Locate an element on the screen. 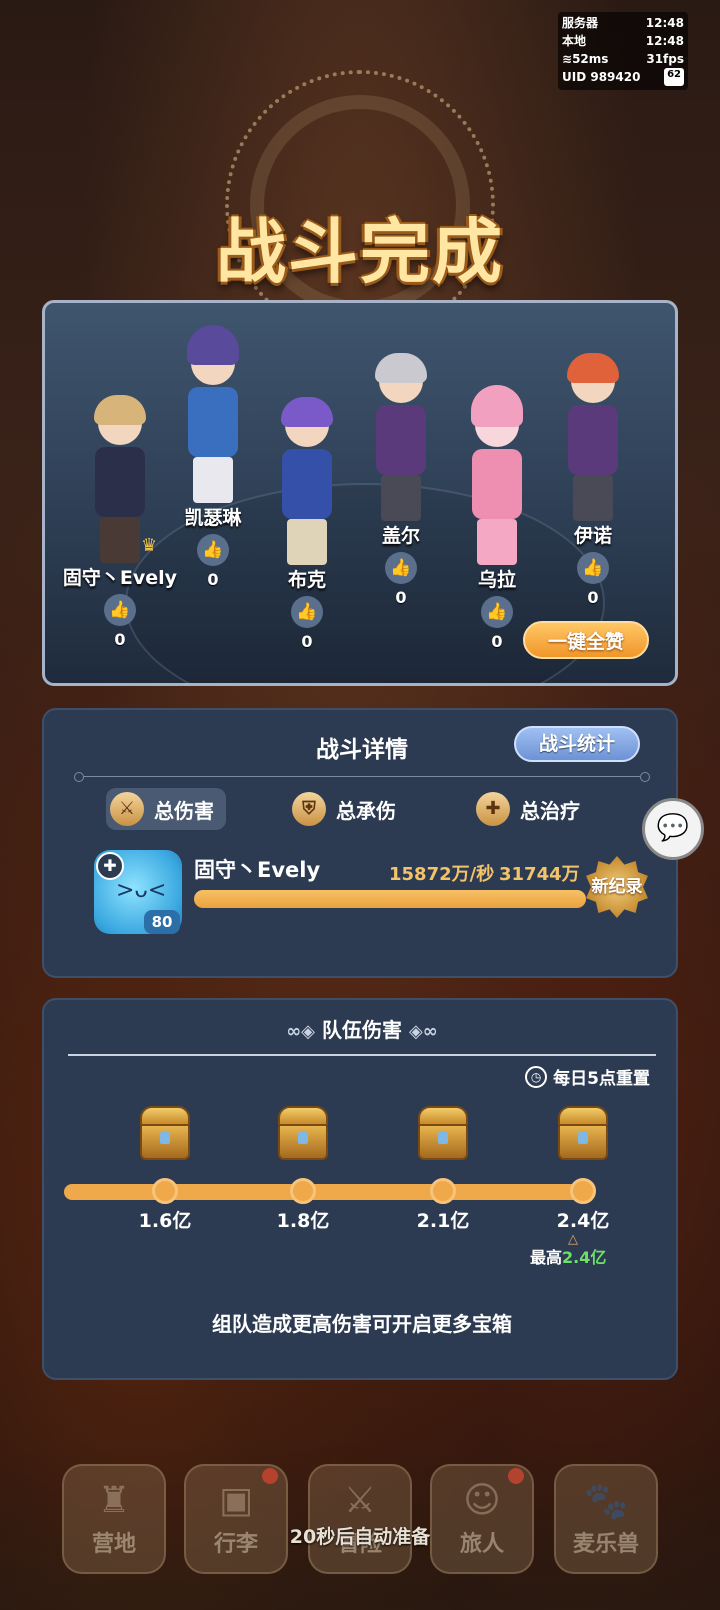 The width and height of the screenshot is (720, 1610). party-member: 凯瑟琳 👍 0 is located at coordinates (213, 457).